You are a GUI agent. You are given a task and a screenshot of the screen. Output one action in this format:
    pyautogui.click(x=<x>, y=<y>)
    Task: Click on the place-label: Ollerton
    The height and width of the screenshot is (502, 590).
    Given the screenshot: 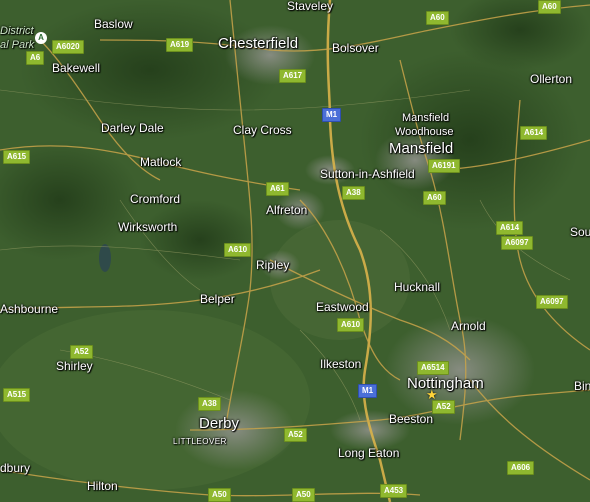 What is the action you would take?
    pyautogui.click(x=551, y=79)
    